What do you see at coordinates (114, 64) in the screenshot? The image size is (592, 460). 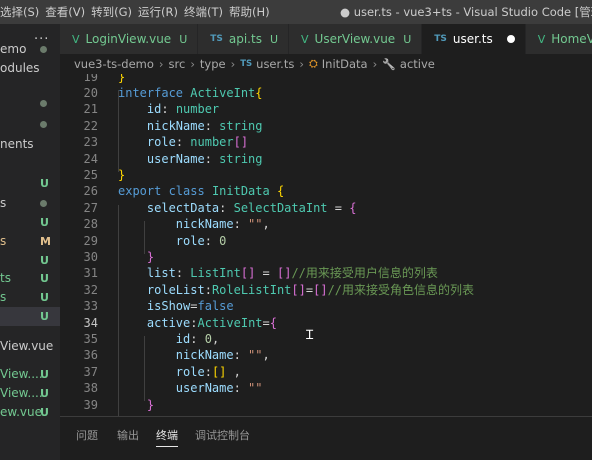 I see `breadcrumb-item: vue3-ts-demo` at bounding box center [114, 64].